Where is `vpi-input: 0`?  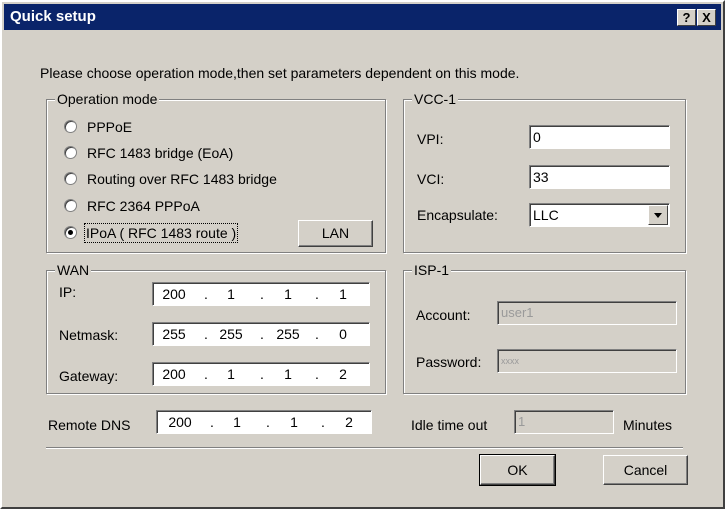
vpi-input: 0 is located at coordinates (599, 137).